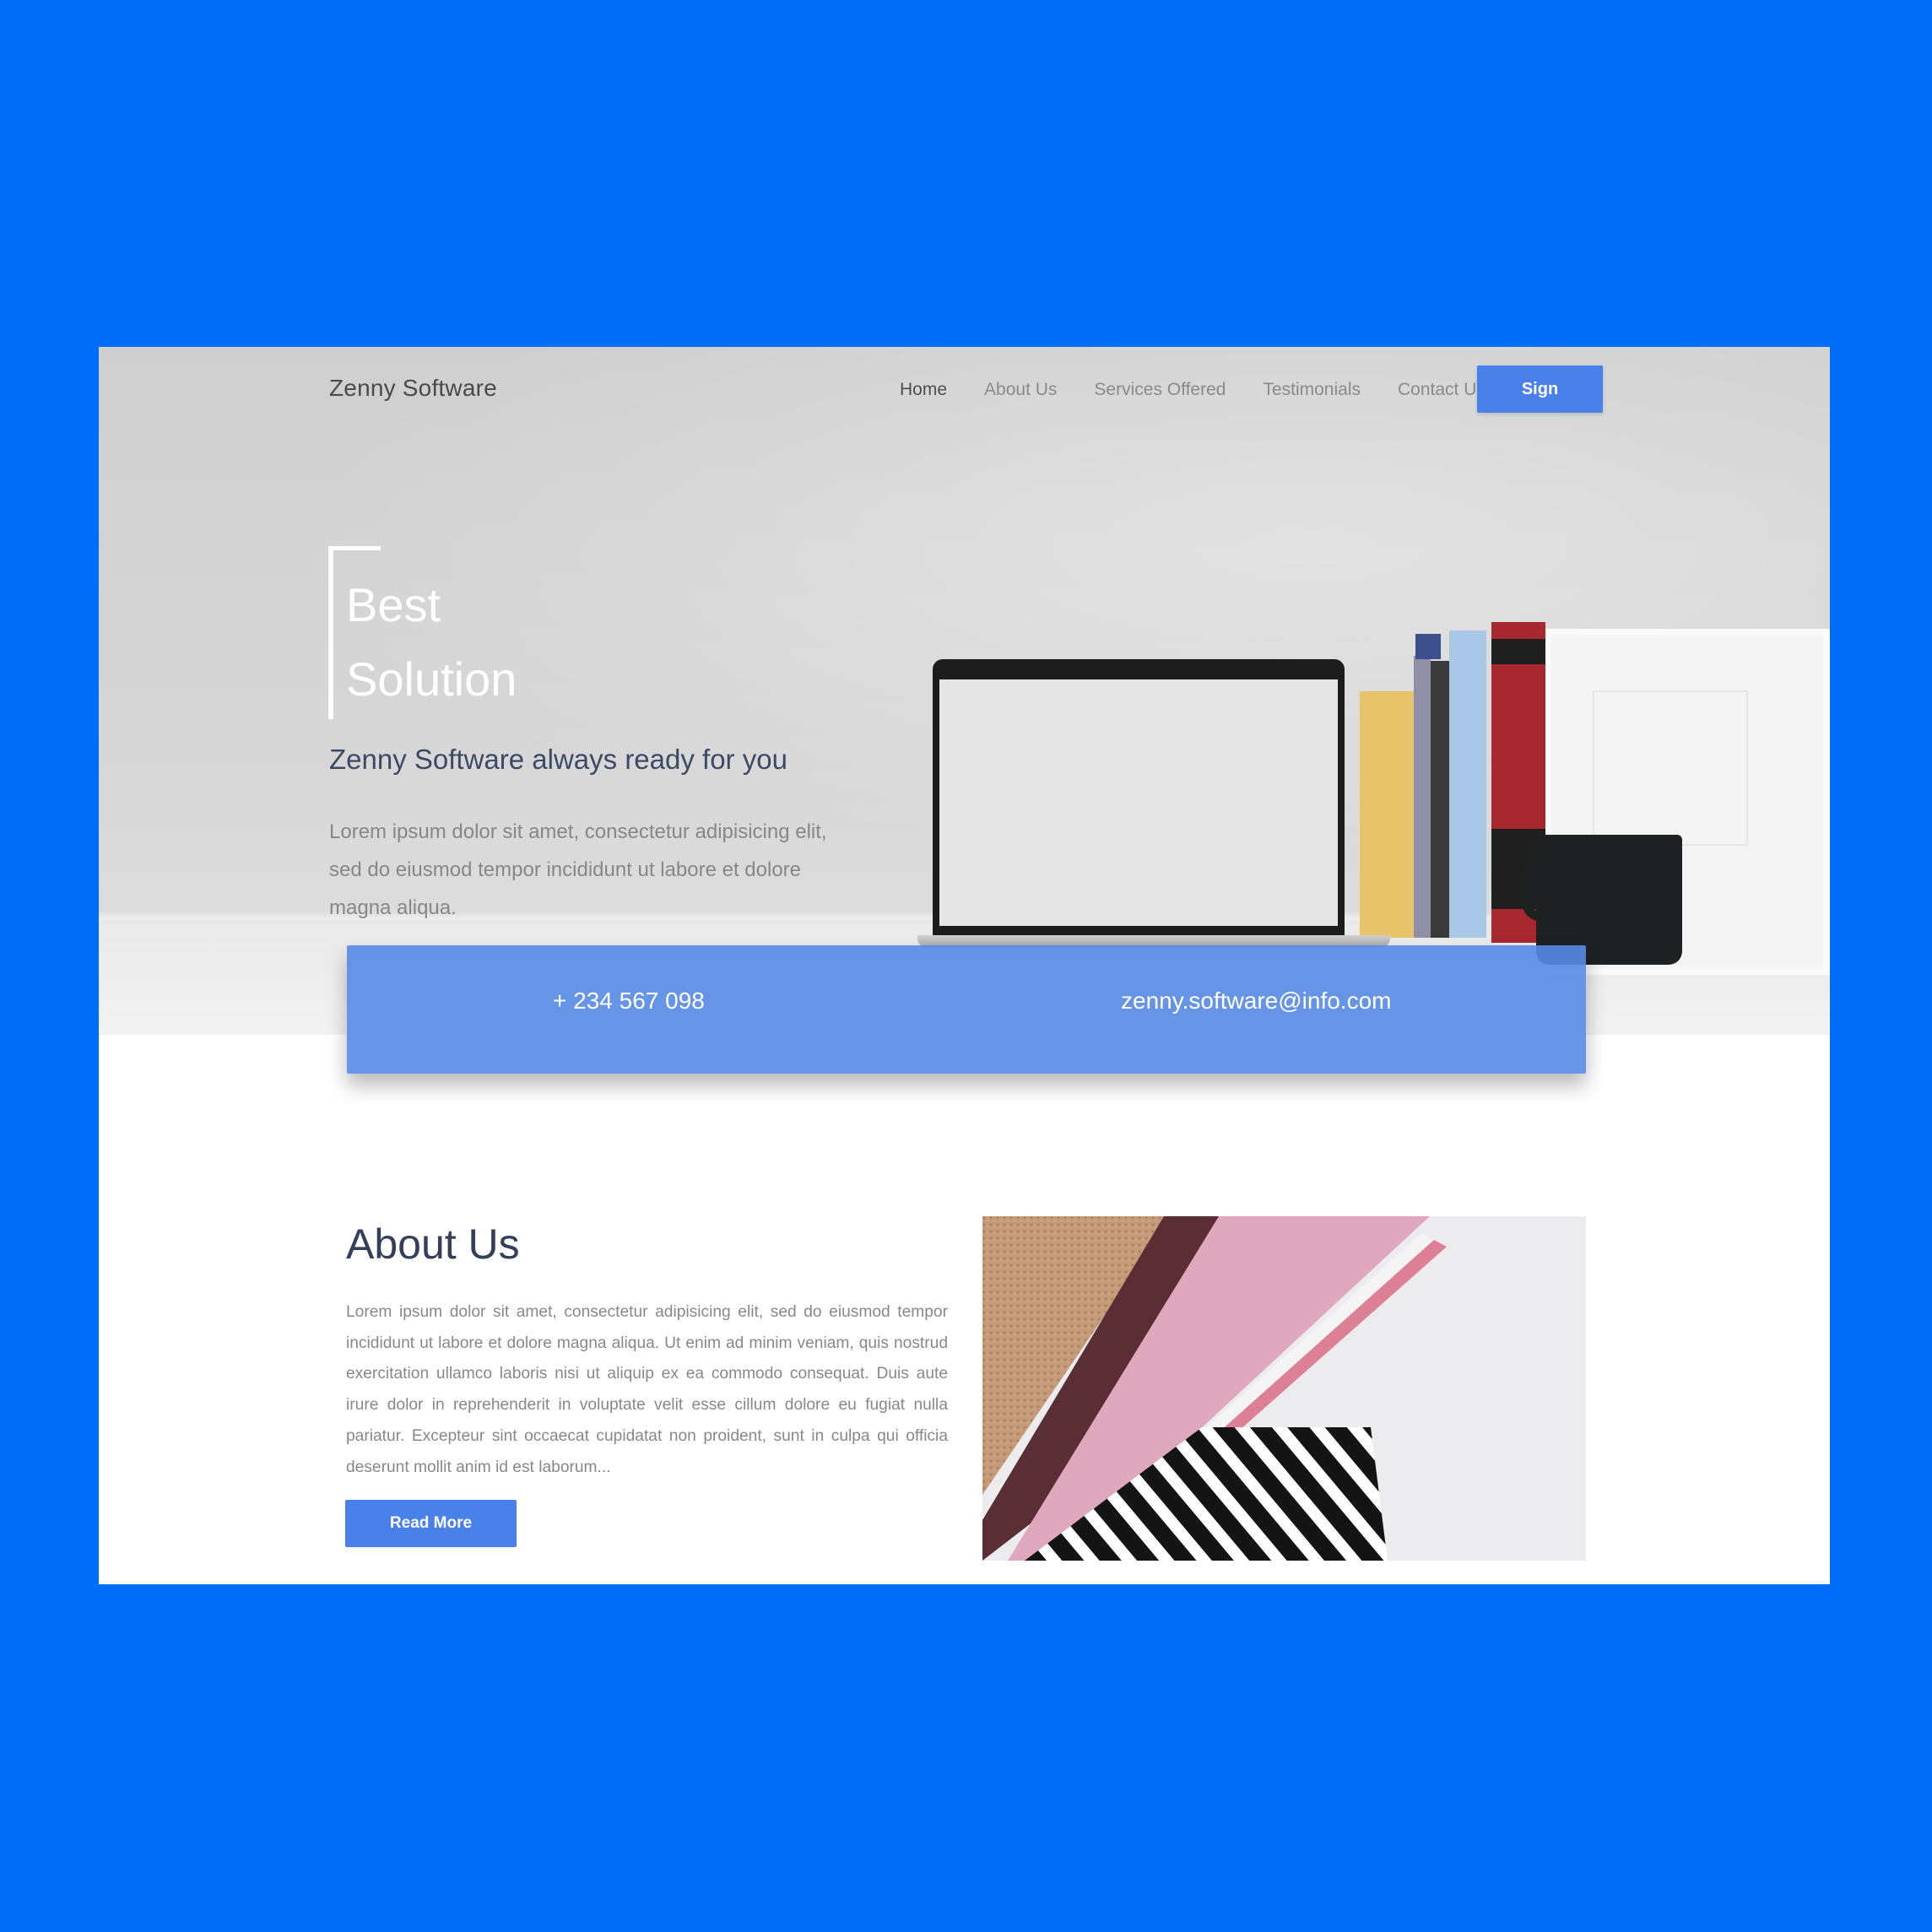  I want to click on email-address: zenny.software@info.com, so click(1256, 1001).